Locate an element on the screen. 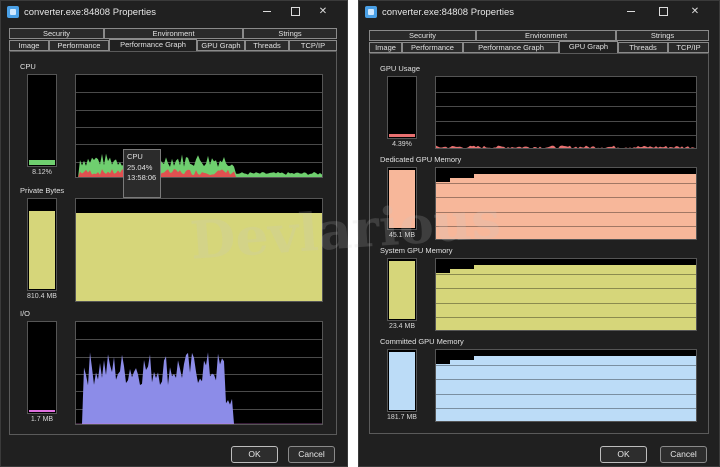 This screenshot has width=720, height=467. cpu-meter is located at coordinates (42, 120).